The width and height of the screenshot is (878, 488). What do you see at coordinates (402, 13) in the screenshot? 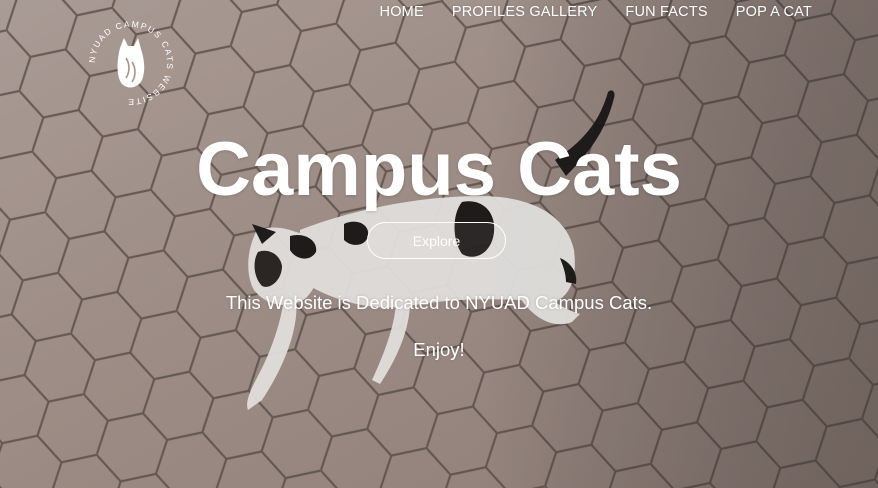
I see `nav-item-home: HOME` at bounding box center [402, 13].